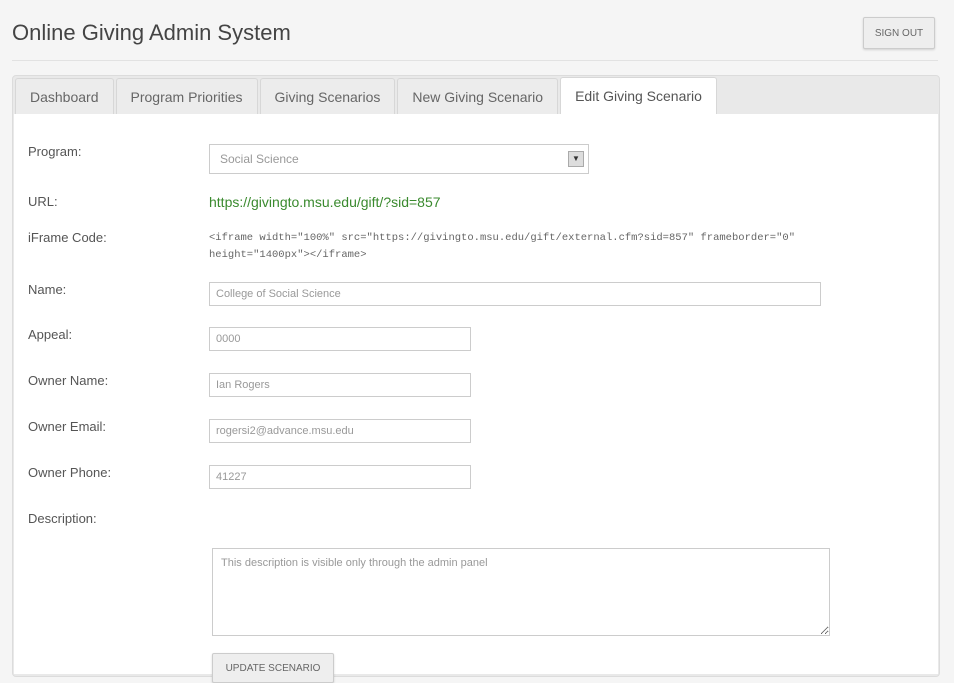 Image resolution: width=954 pixels, height=683 pixels. What do you see at coordinates (638, 96) in the screenshot?
I see `tab-edit-giving-scenario: Edit Giving Scenario` at bounding box center [638, 96].